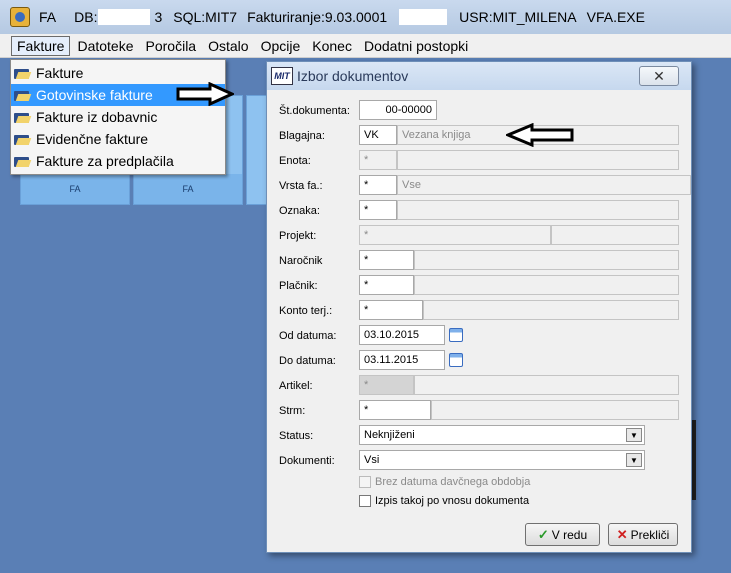 The width and height of the screenshot is (731, 573). I want to click on row-placnik: Plačnik:, so click(319, 286).